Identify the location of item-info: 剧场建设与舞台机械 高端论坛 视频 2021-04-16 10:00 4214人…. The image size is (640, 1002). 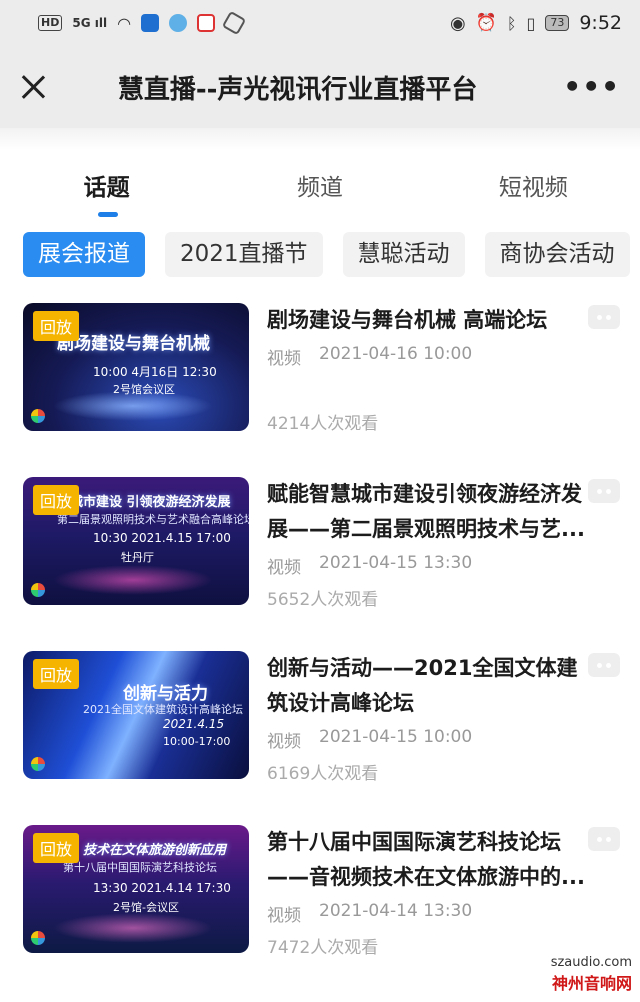
(444, 390).